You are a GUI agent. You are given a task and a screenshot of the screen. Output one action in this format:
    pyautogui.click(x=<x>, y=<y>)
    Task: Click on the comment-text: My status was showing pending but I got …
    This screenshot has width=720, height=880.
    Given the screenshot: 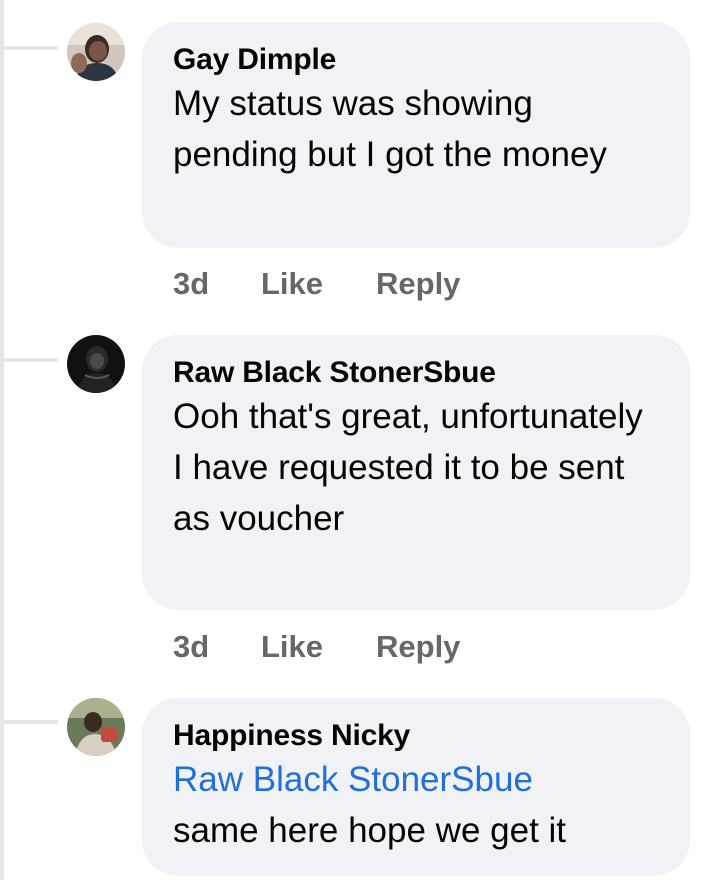 What is the action you would take?
    pyautogui.click(x=390, y=129)
    